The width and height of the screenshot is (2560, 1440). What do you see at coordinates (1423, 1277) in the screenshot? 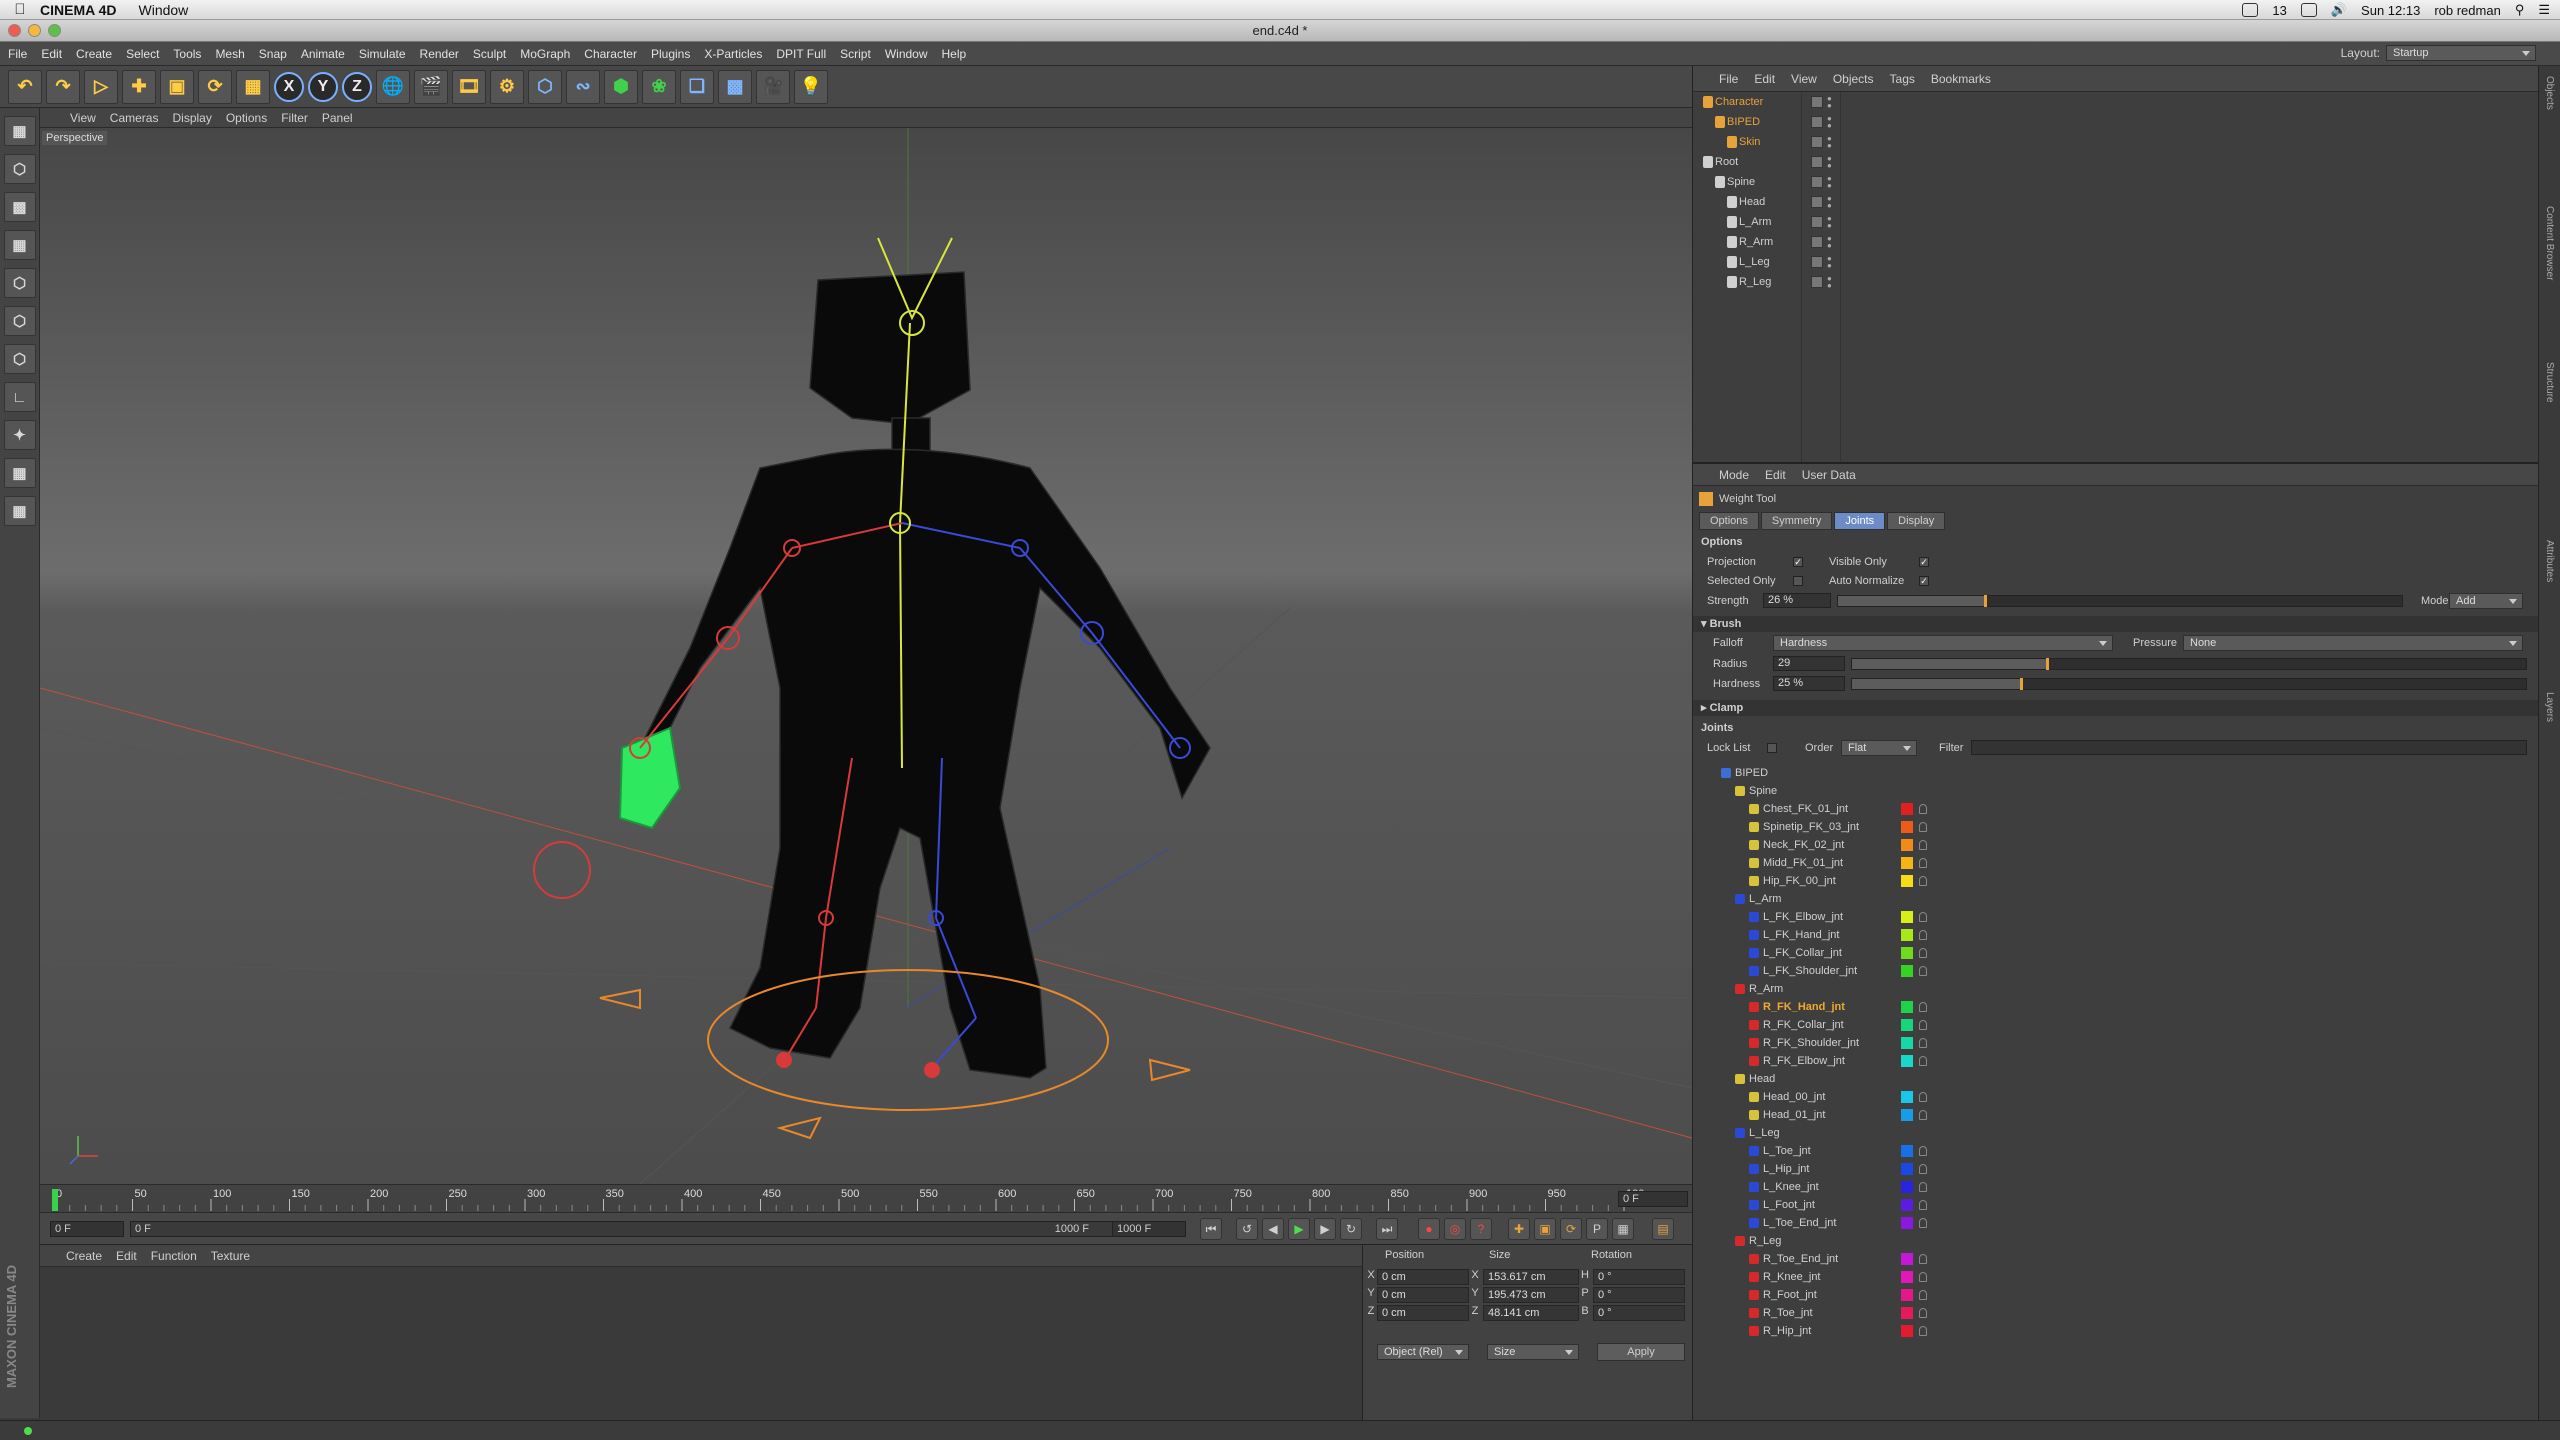
I see `position-x-field: 0 cm` at bounding box center [1423, 1277].